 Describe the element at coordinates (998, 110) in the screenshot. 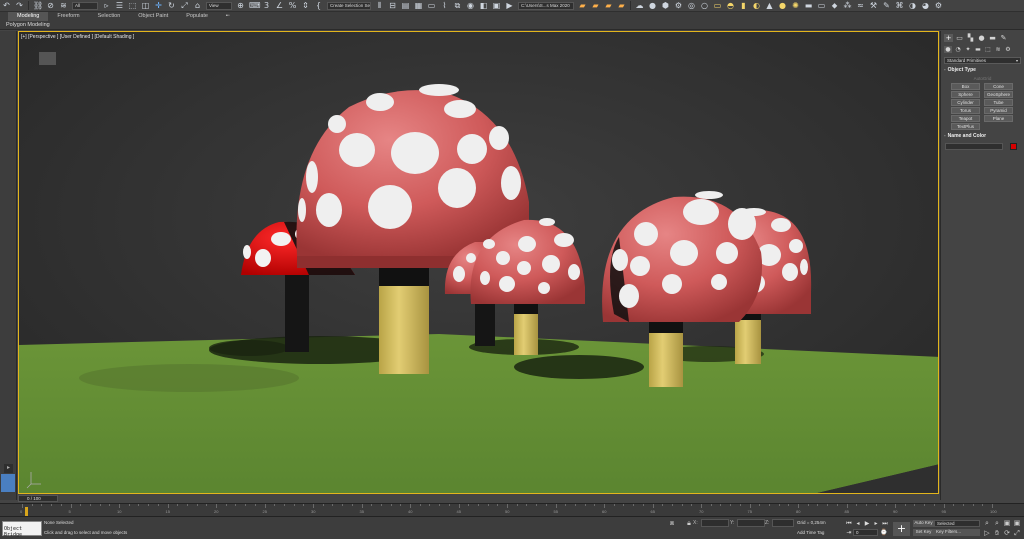

I see `pyramid-button: Pyramid` at that location.